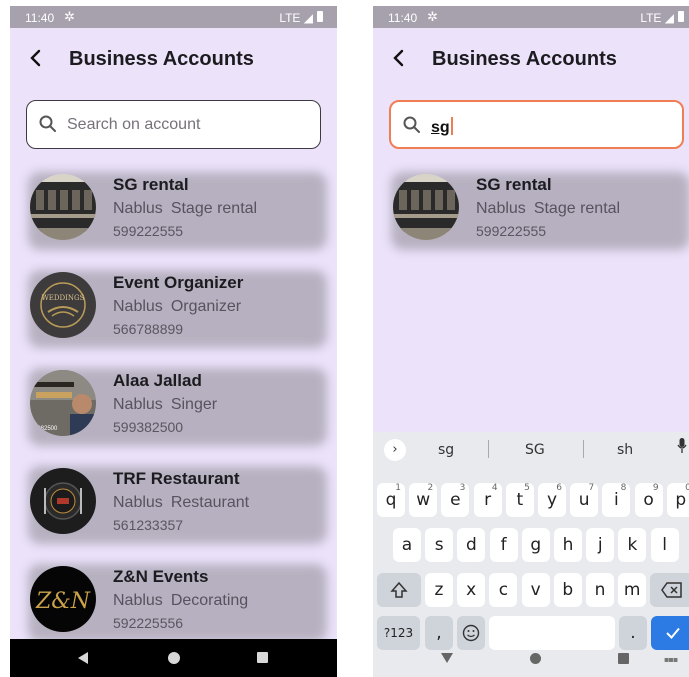 Image resolution: width=689 pixels, height=677 pixels. Describe the element at coordinates (442, 127) in the screenshot. I see `search-query: sg` at that location.